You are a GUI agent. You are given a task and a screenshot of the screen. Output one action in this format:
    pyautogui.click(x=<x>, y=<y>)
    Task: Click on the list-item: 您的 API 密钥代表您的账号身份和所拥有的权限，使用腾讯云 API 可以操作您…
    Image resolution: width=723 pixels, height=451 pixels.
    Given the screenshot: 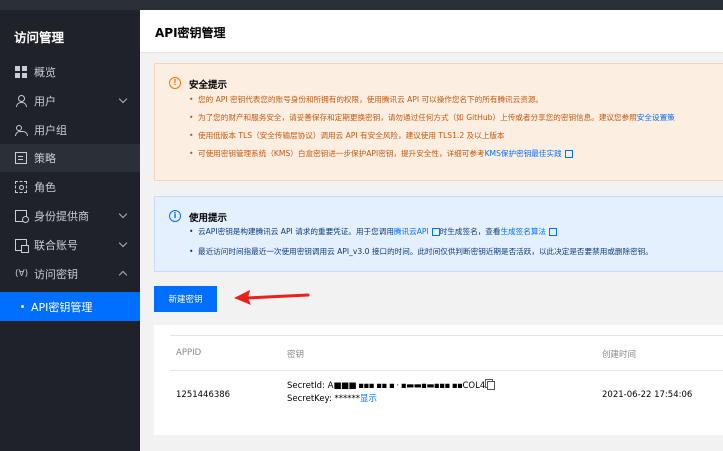 What is the action you would take?
    pyautogui.click(x=432, y=99)
    